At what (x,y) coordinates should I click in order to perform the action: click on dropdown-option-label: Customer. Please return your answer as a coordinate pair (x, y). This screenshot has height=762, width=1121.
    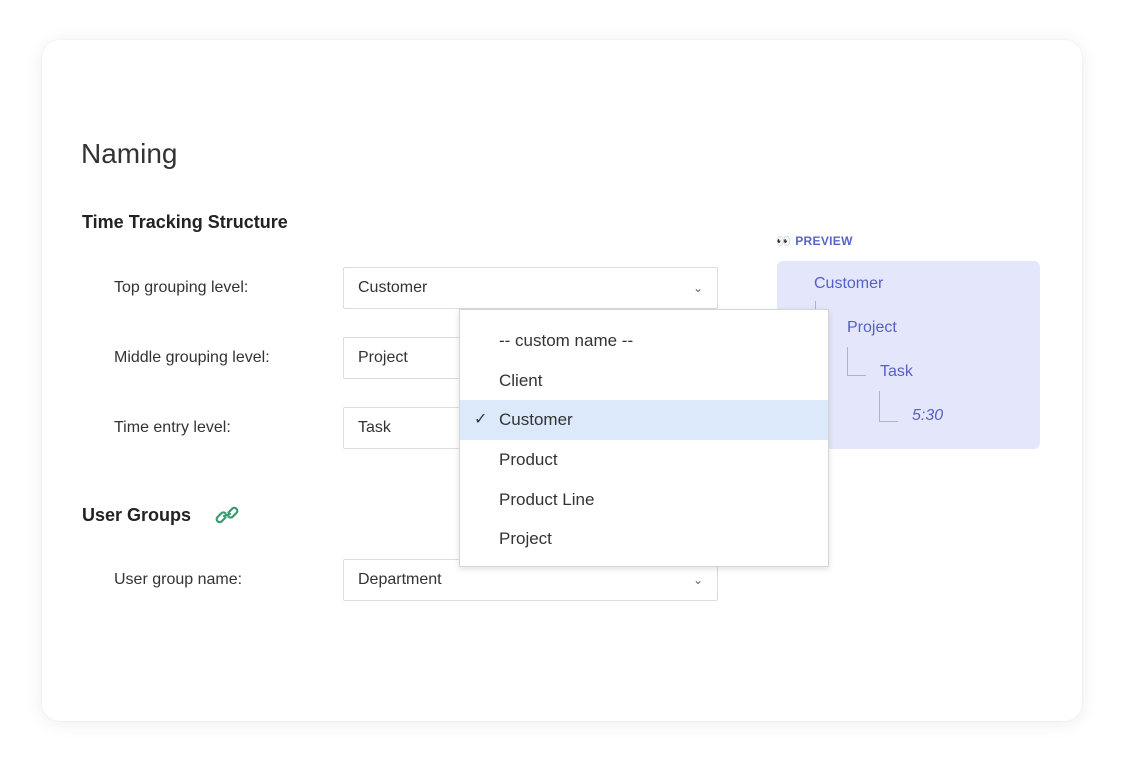
    Looking at the image, I should click on (536, 420).